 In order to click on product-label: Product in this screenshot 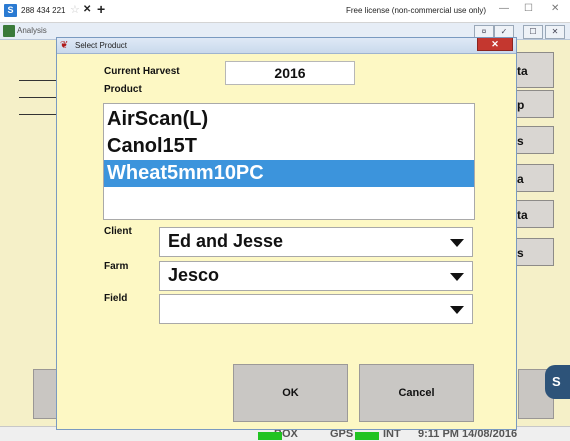, I will do `click(123, 89)`.